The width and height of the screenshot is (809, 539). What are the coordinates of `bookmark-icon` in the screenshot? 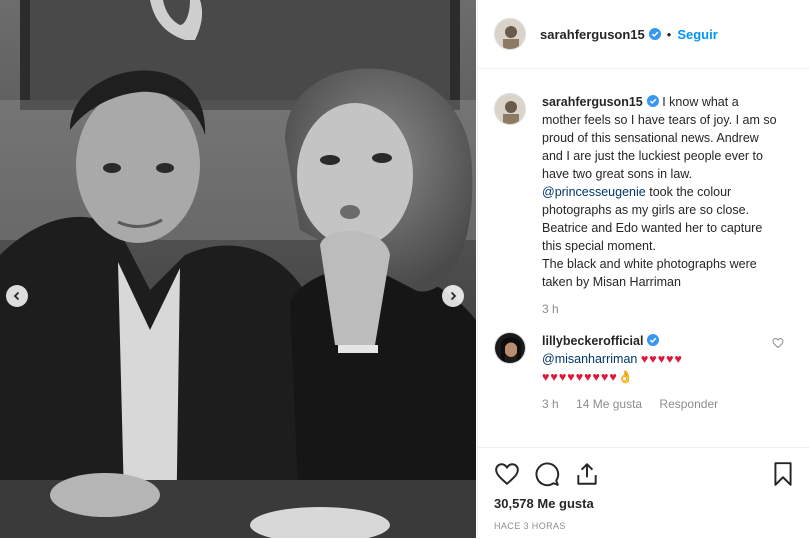 It's located at (783, 474).